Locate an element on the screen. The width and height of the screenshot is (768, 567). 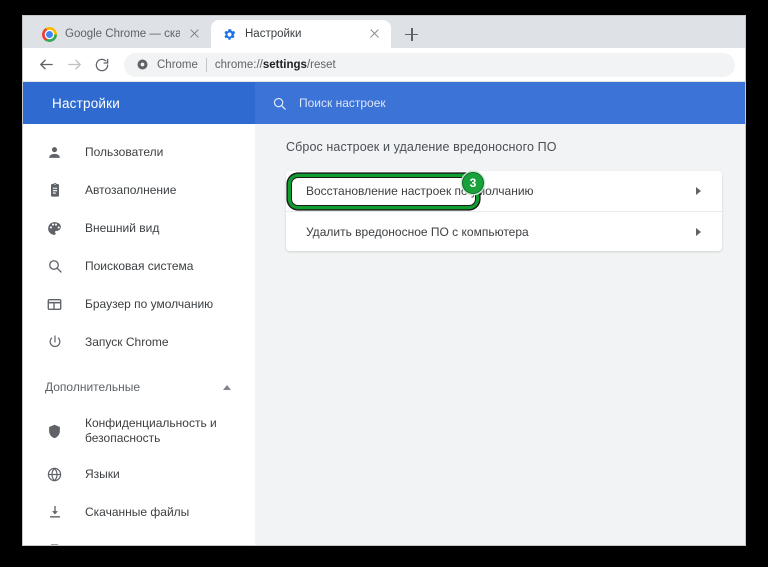
sidebar-item-label: Конфиденциальность и безопасность is located at coordinates (151, 430).